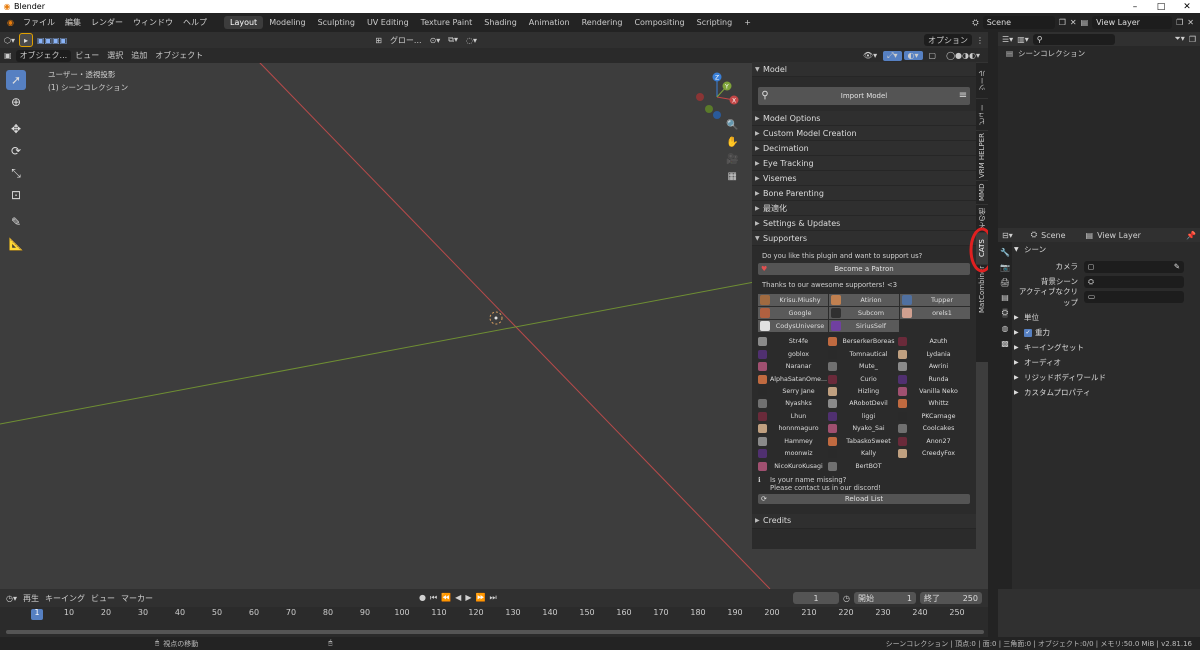 Image resolution: width=1200 pixels, height=650 pixels. Describe the element at coordinates (864, 498) in the screenshot. I see `reload-list-button: ⟳ Reload List` at that location.